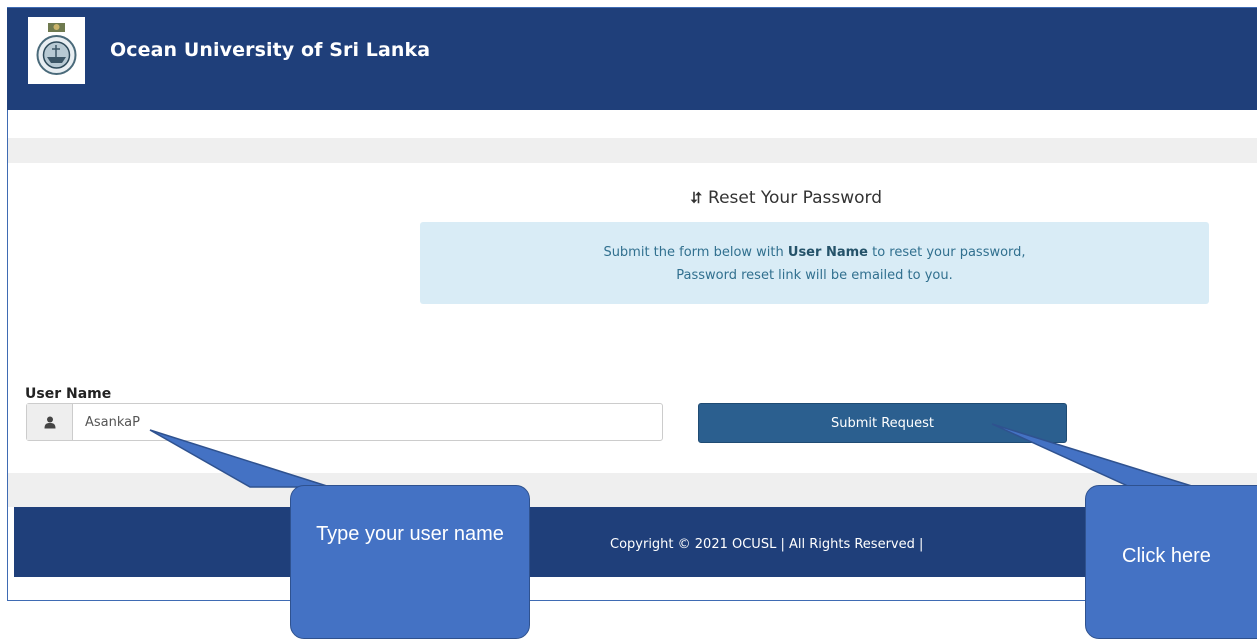 This screenshot has height=639, width=1257. What do you see at coordinates (672, 455) in the screenshot?
I see `callout-pointers` at bounding box center [672, 455].